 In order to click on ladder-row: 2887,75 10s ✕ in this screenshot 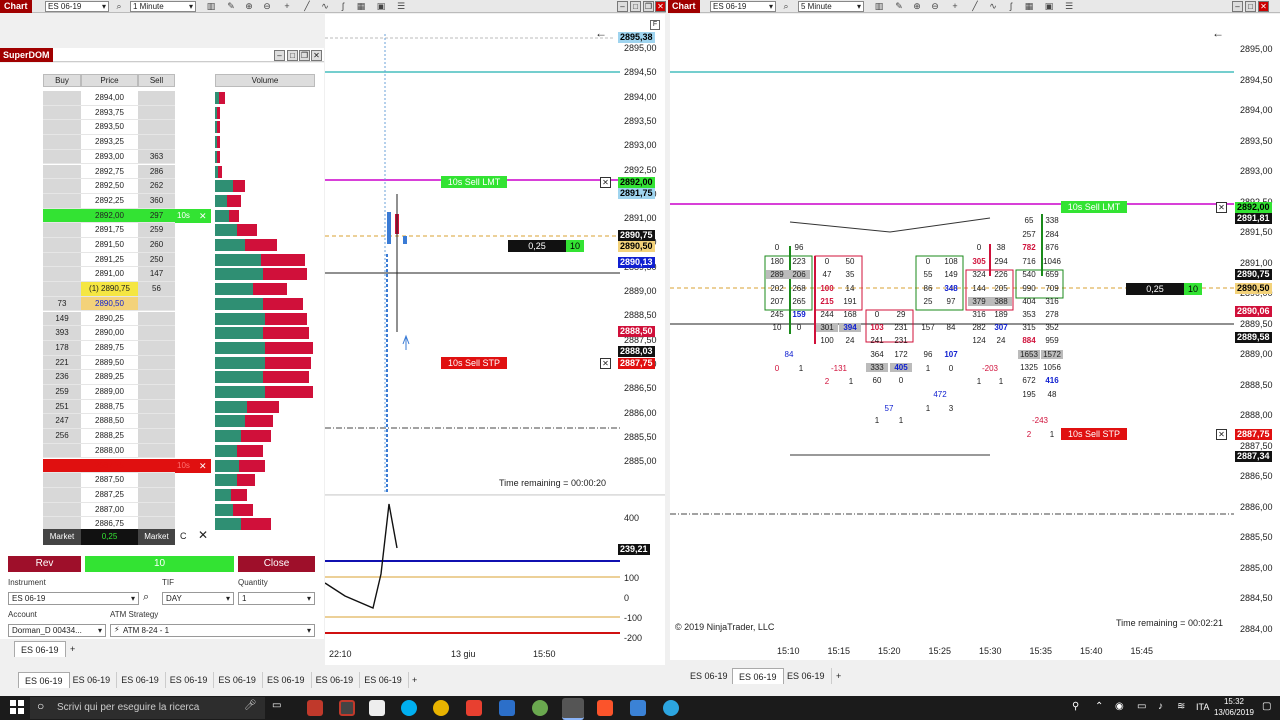, I will do `click(127, 466)`.